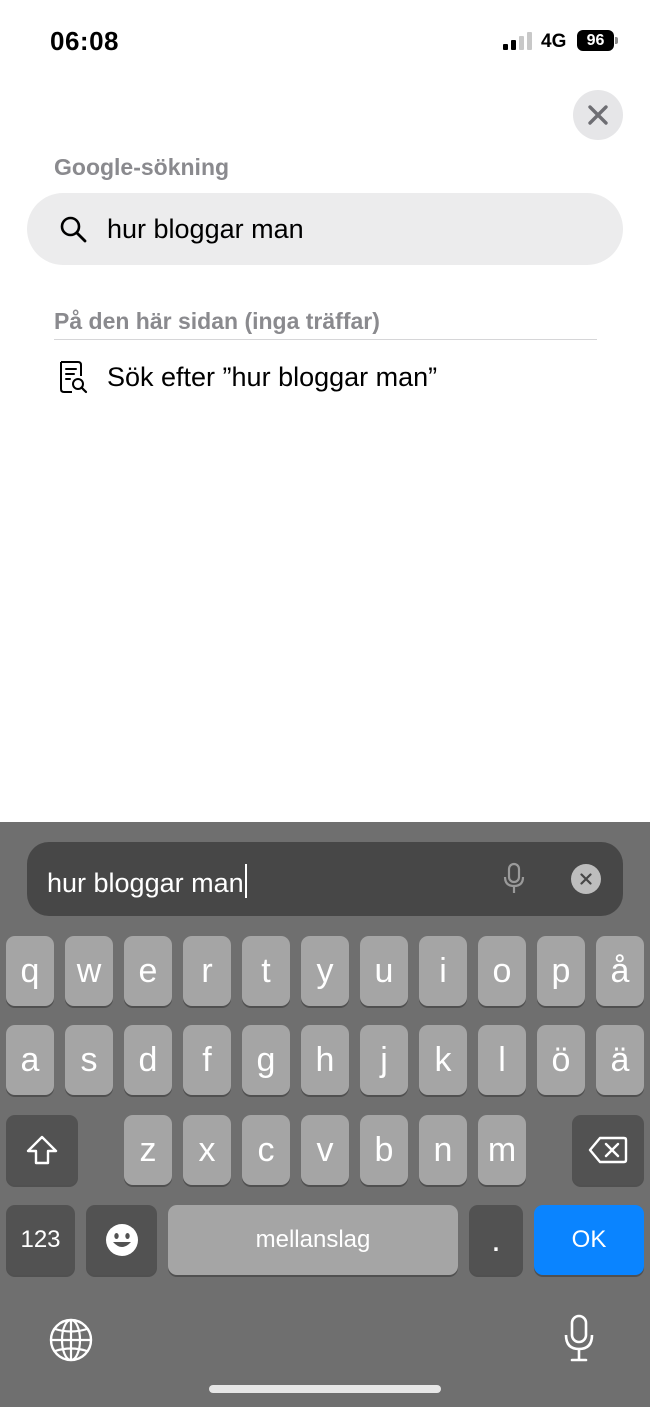 The height and width of the screenshot is (1407, 650). What do you see at coordinates (517, 41) in the screenshot?
I see `cellular-signal-icon` at bounding box center [517, 41].